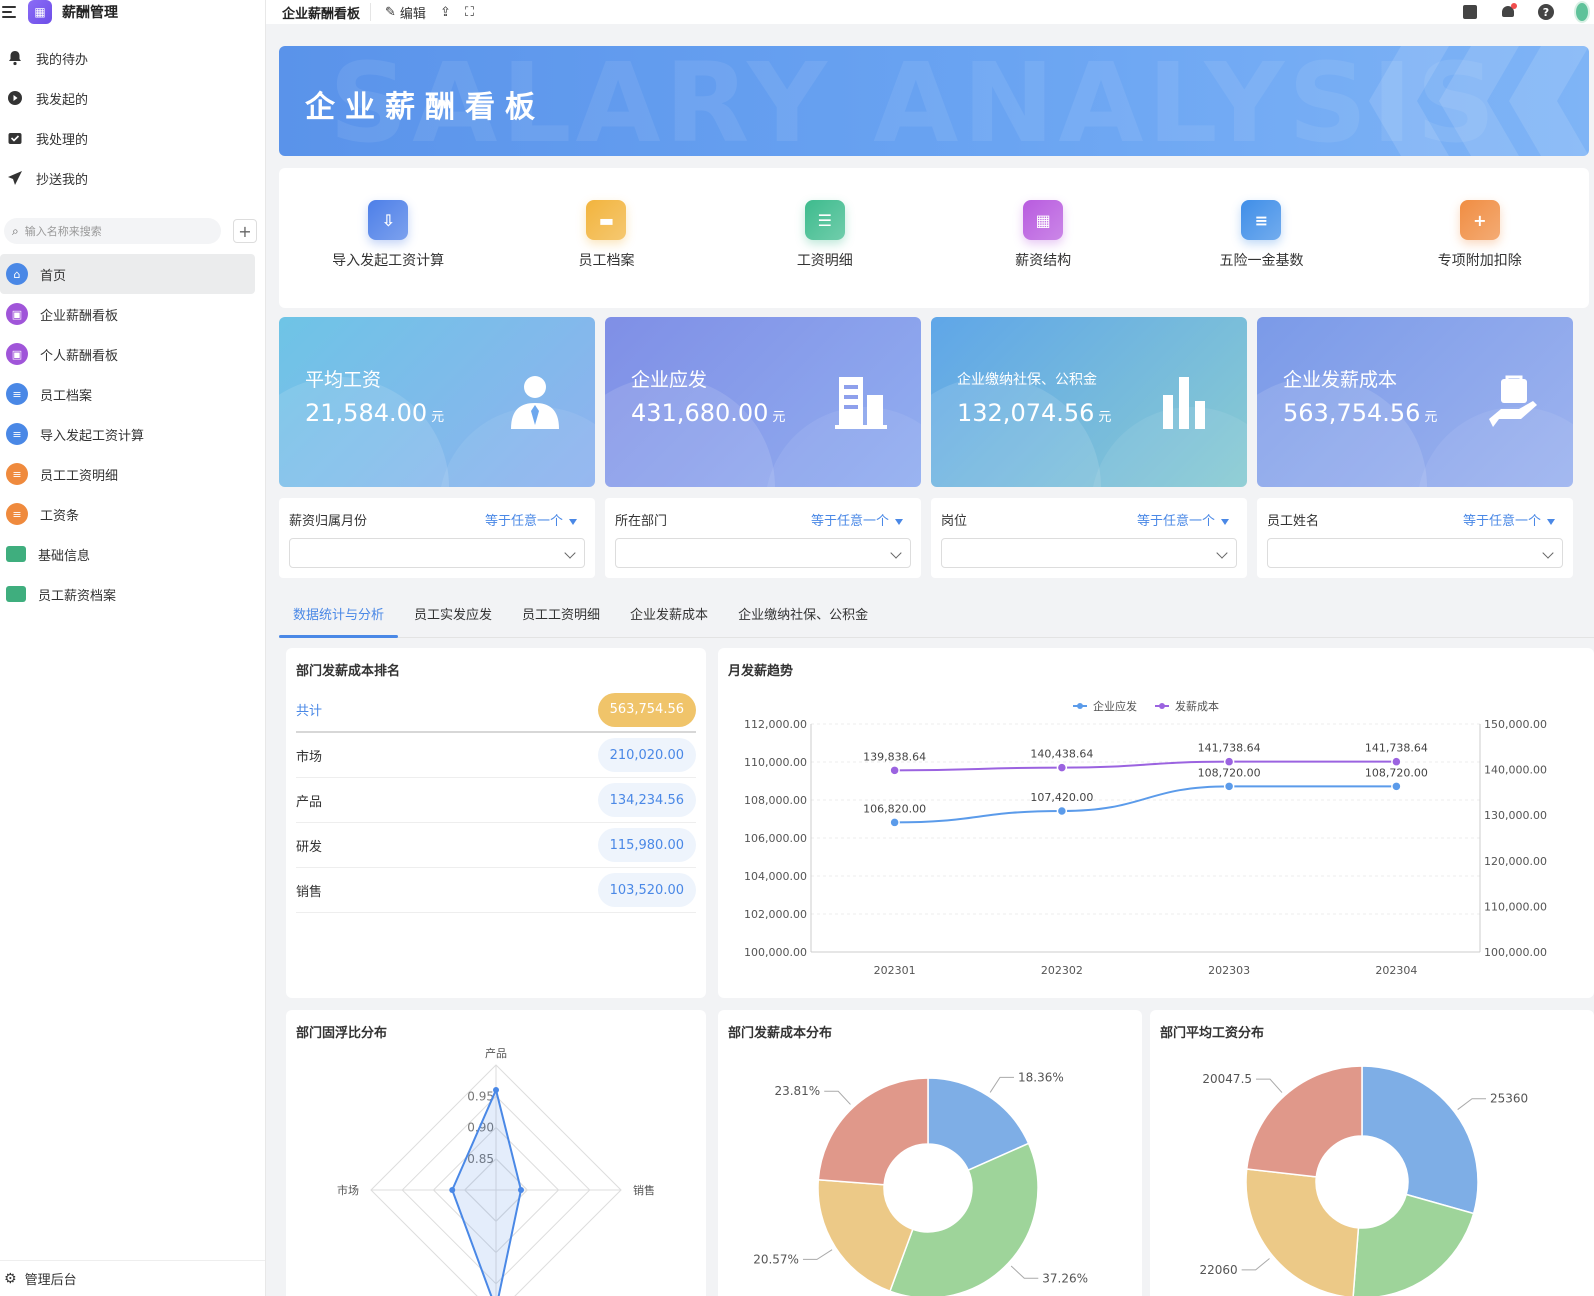 This screenshot has width=1594, height=1296. I want to click on tab-0: 数据统计与分析, so click(338, 614).